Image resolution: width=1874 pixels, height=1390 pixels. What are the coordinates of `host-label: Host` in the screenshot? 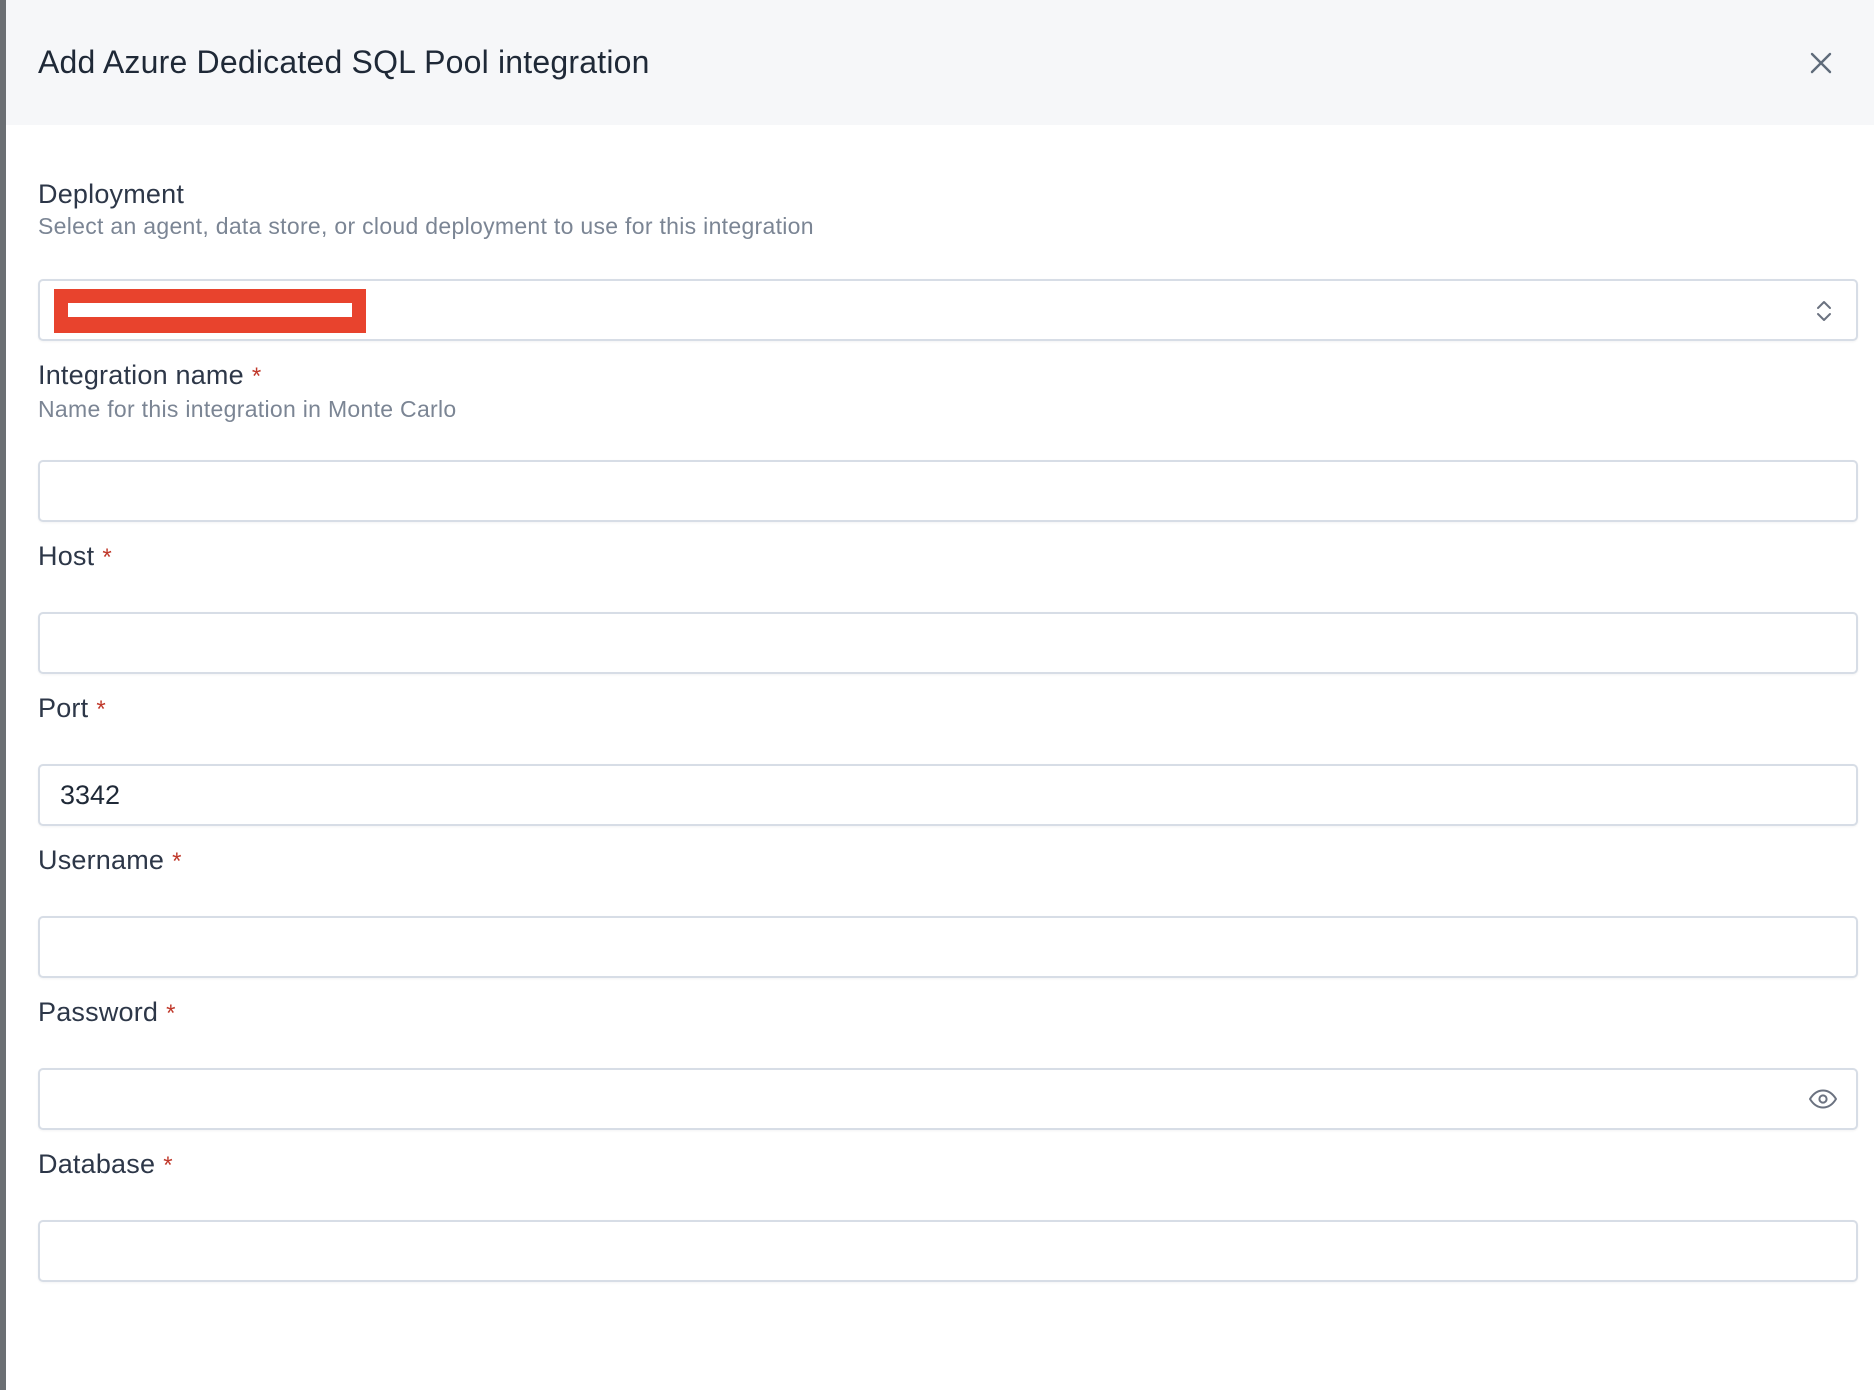 It's located at (66, 556).